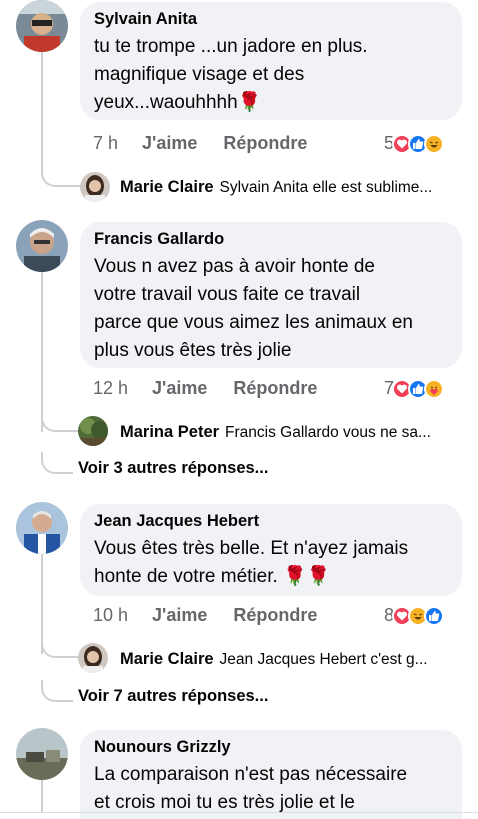 This screenshot has height=819, width=478. What do you see at coordinates (271, 747) in the screenshot?
I see `comment-author: Nounours Grizzly` at bounding box center [271, 747].